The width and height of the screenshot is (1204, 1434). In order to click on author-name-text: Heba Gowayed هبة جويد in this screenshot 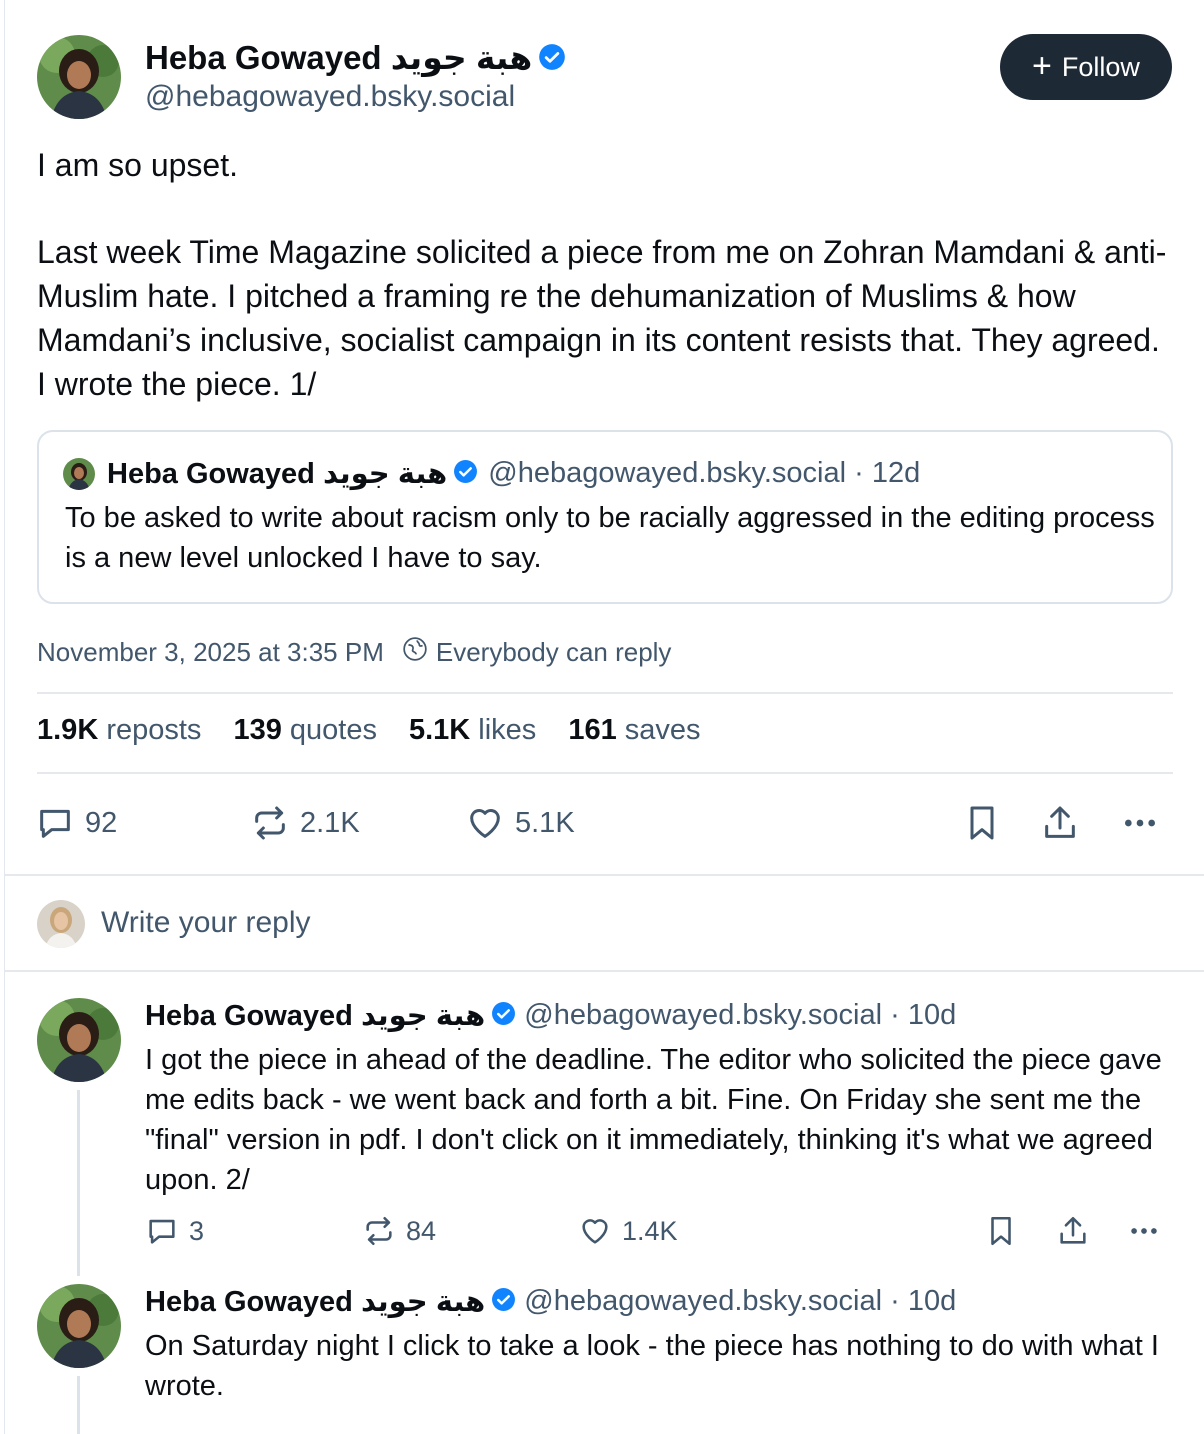, I will do `click(339, 57)`.